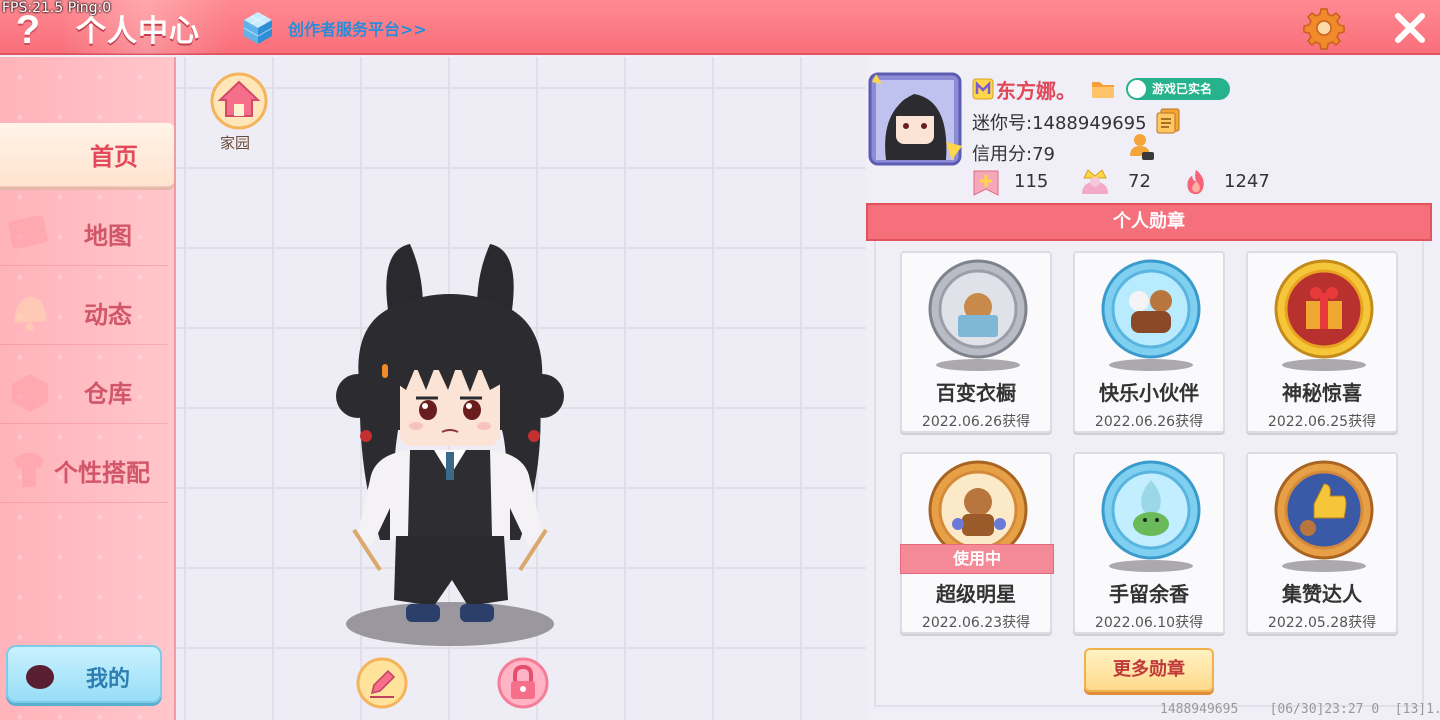 The height and width of the screenshot is (720, 1440). Describe the element at coordinates (720, 27) in the screenshot. I see `top-bar: ? 个人中心 创作者服务平台>>` at that location.